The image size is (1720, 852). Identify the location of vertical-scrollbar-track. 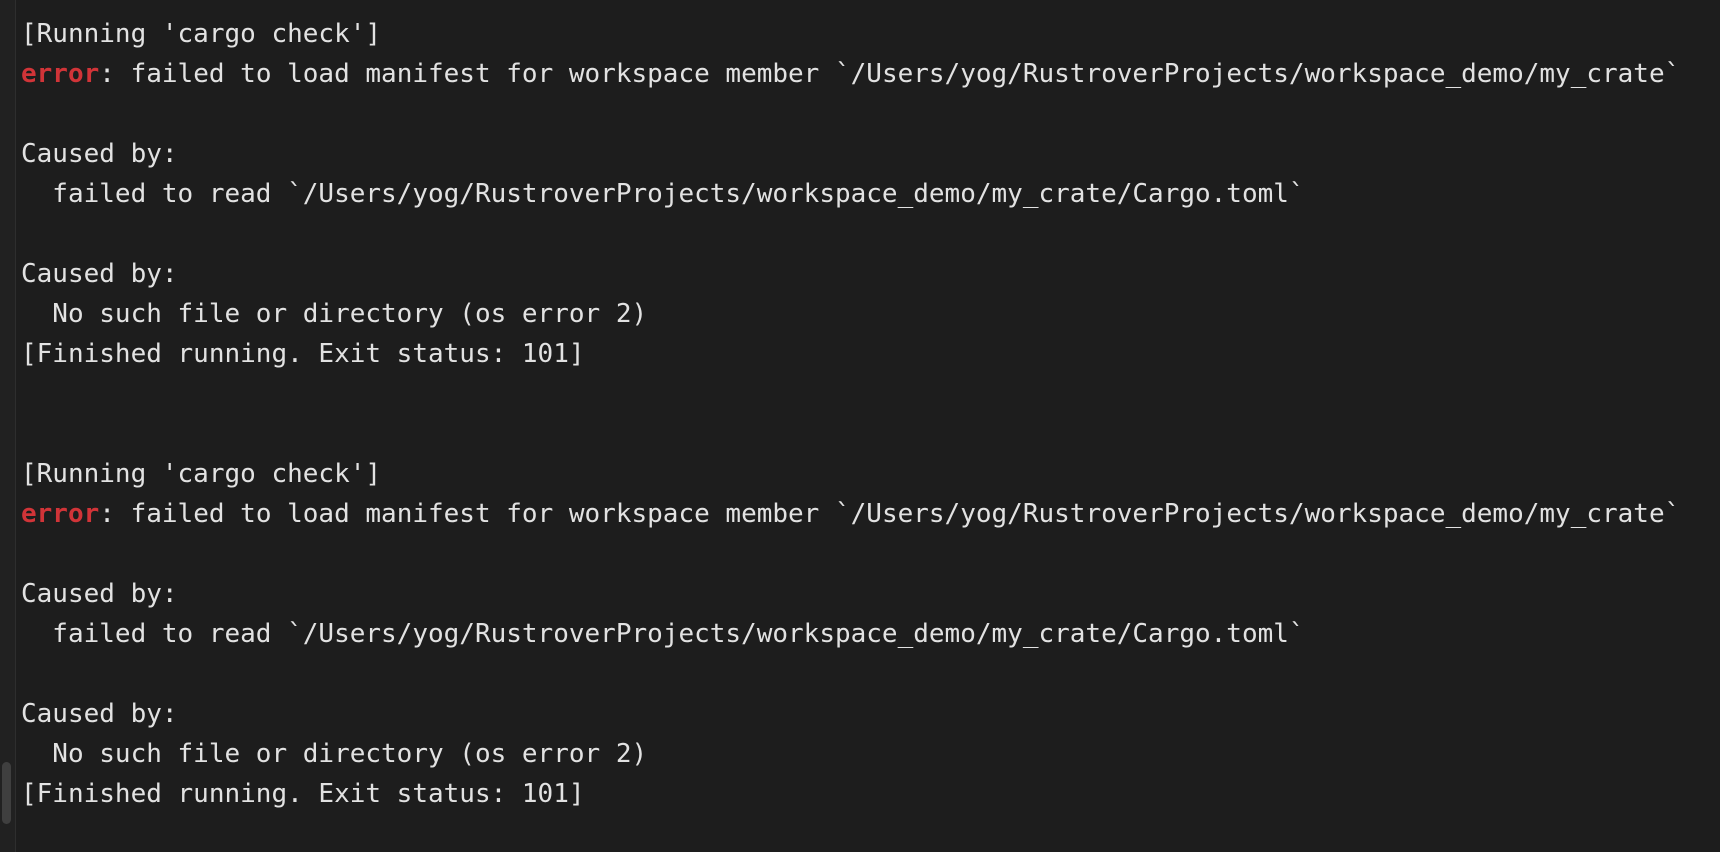
(7, 426).